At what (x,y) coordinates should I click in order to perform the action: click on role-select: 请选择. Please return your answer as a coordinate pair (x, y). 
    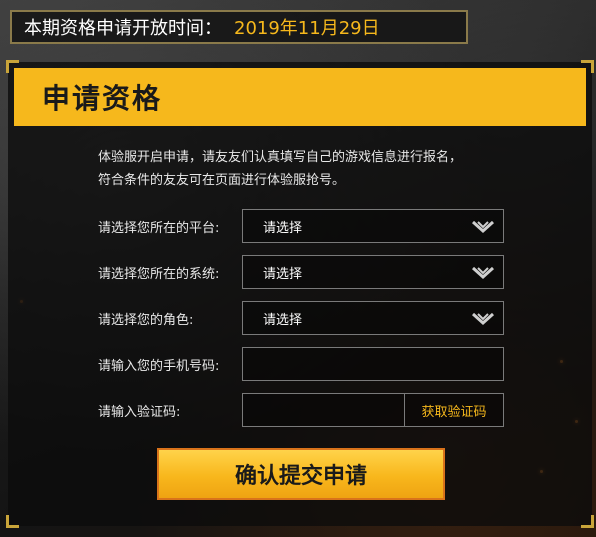
    Looking at the image, I should click on (373, 318).